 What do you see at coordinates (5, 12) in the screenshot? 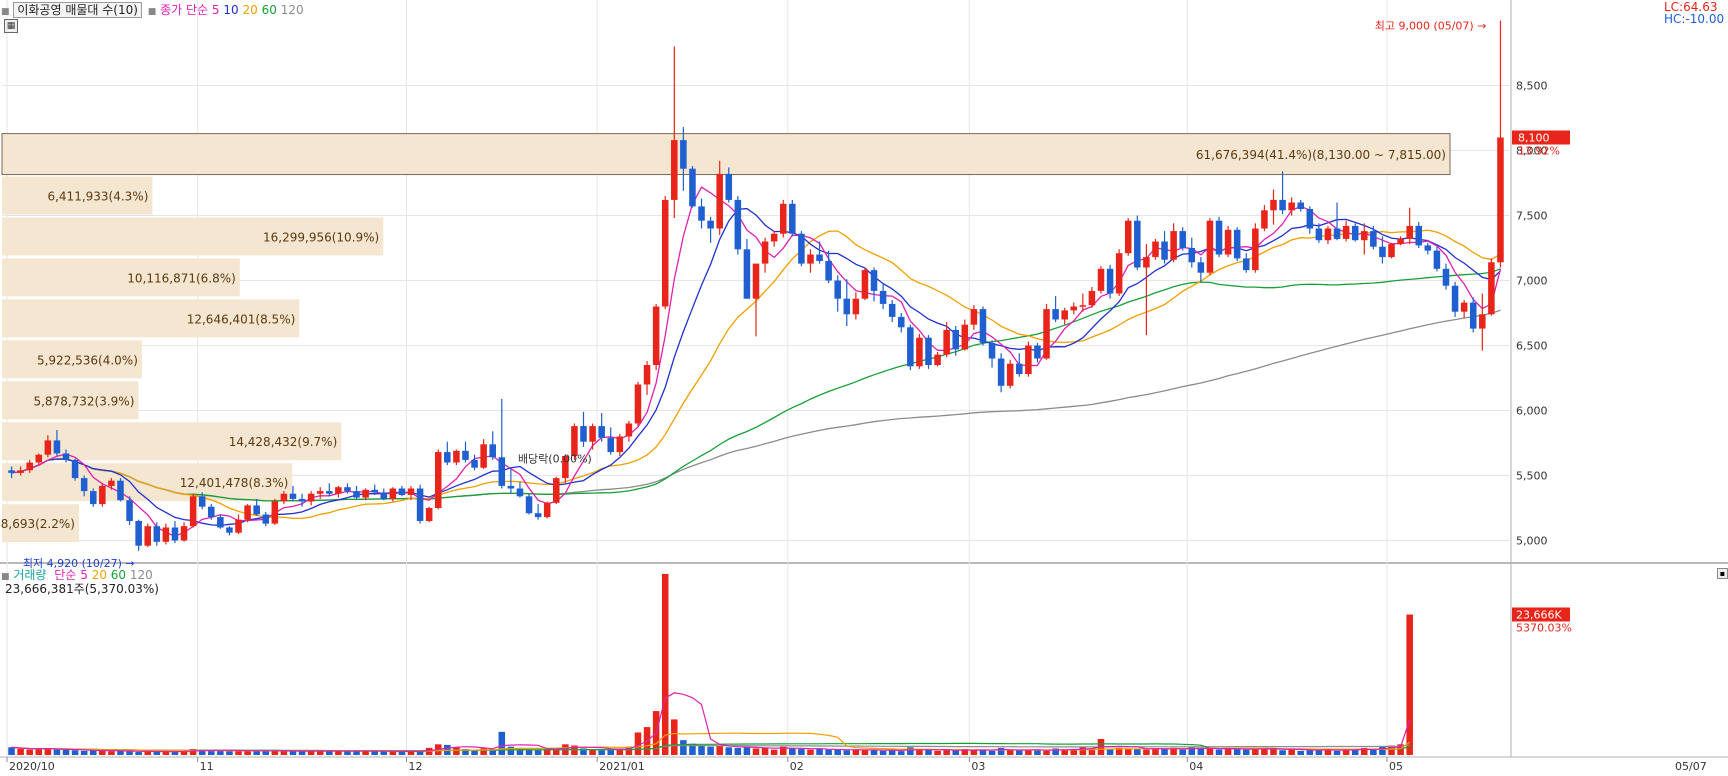
I see `collapse-toggle-icon: ■` at bounding box center [5, 12].